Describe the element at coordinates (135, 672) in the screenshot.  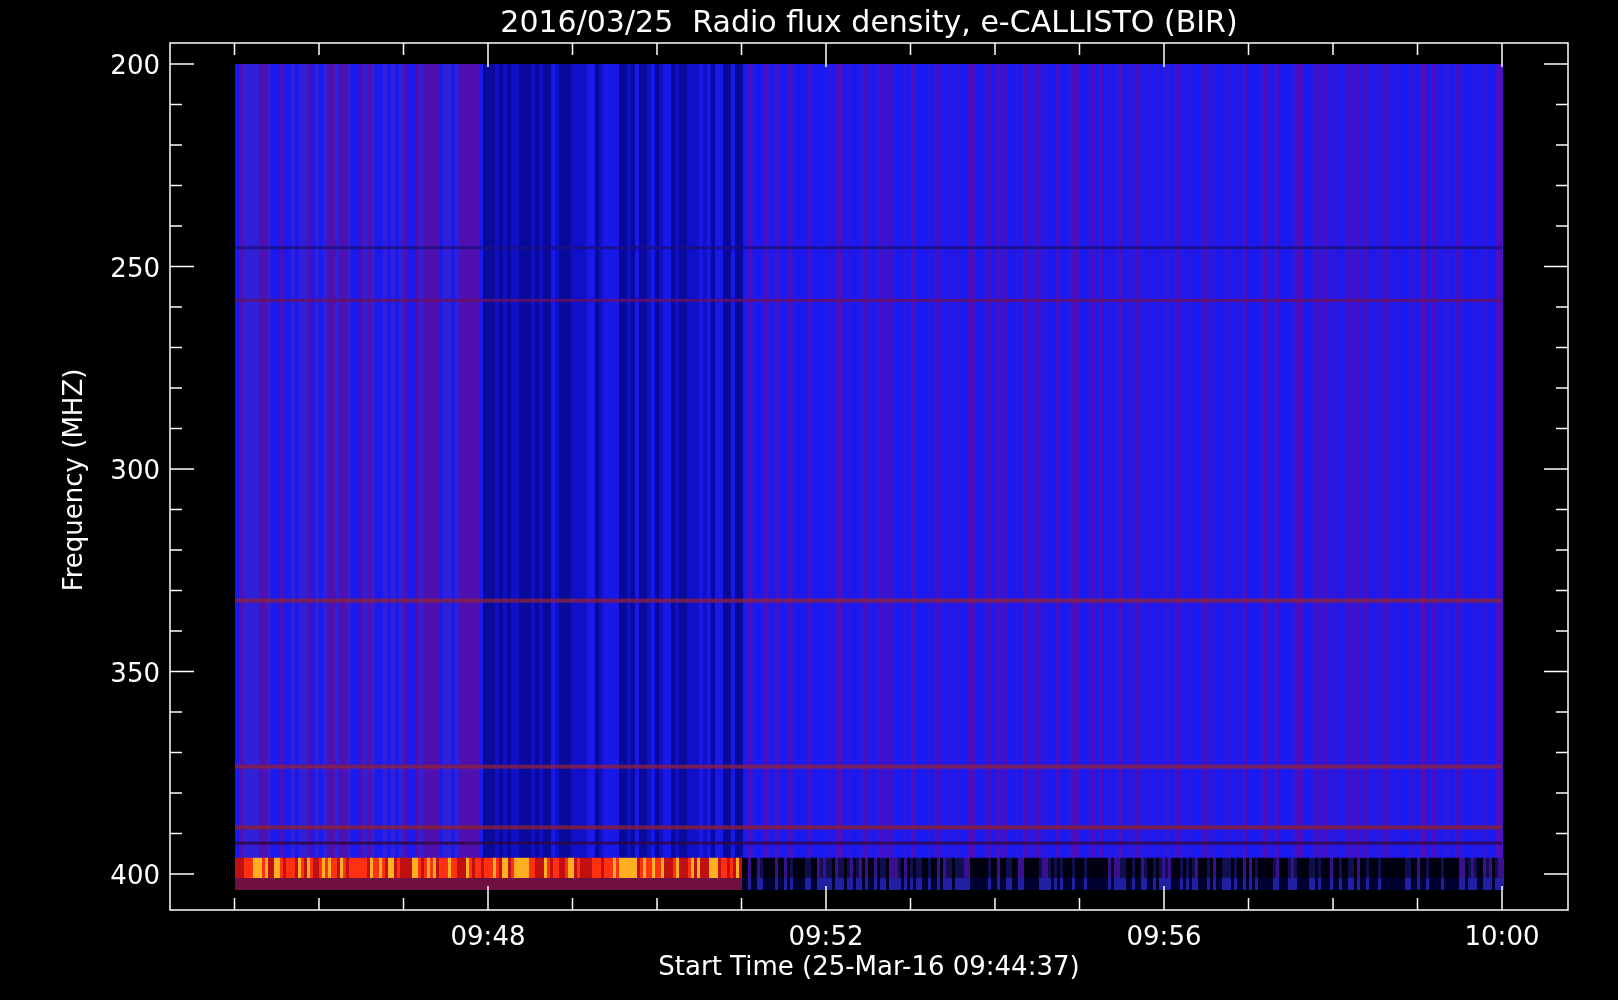
I see `y-tick-label: 350` at that location.